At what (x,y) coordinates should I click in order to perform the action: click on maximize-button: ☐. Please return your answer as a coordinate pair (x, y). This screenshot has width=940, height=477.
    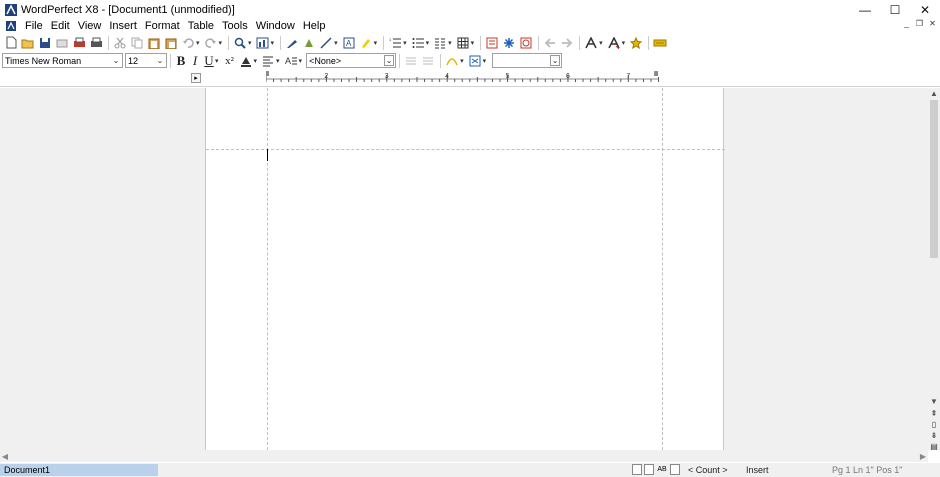
    Looking at the image, I should click on (895, 9).